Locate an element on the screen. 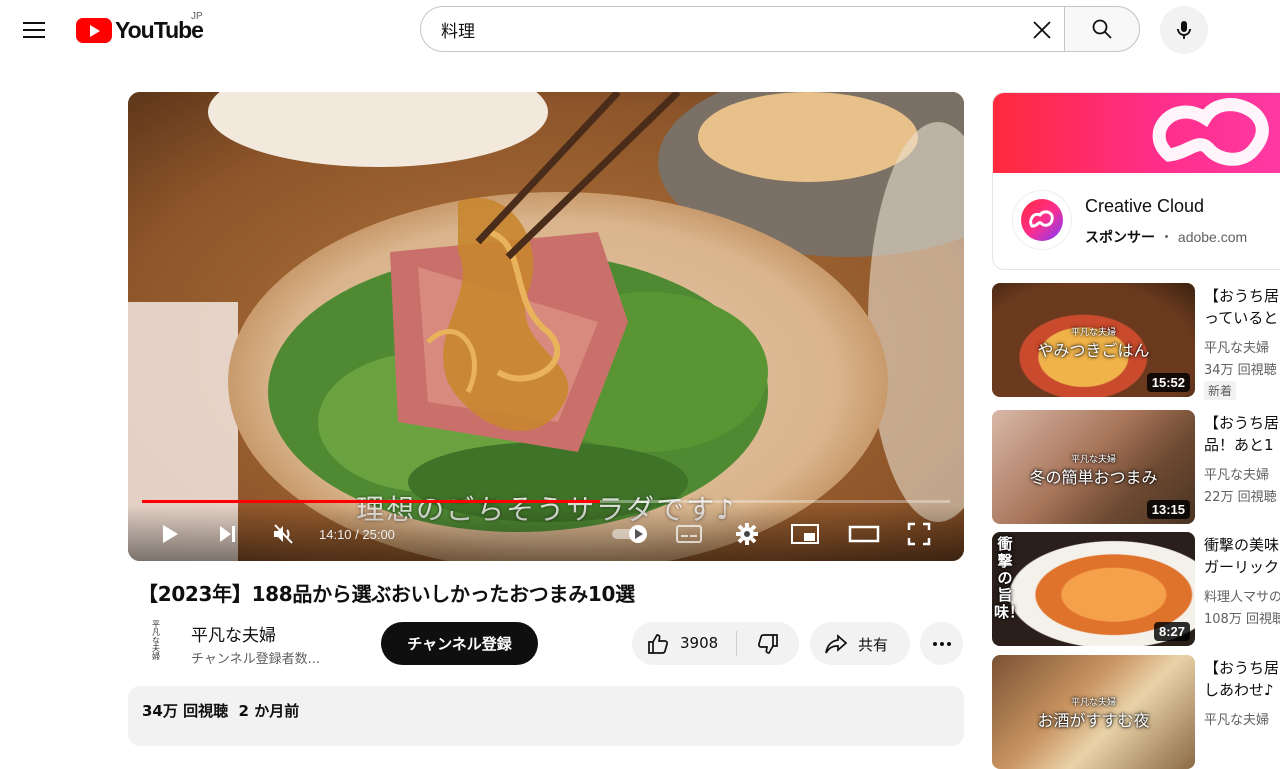 This screenshot has width=1280, height=769. share-button: 共有 is located at coordinates (860, 643).